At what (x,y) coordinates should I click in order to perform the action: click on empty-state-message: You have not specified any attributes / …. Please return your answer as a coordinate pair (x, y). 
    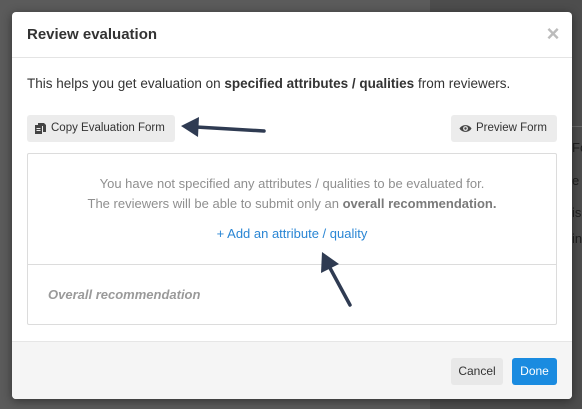
    Looking at the image, I should click on (292, 183).